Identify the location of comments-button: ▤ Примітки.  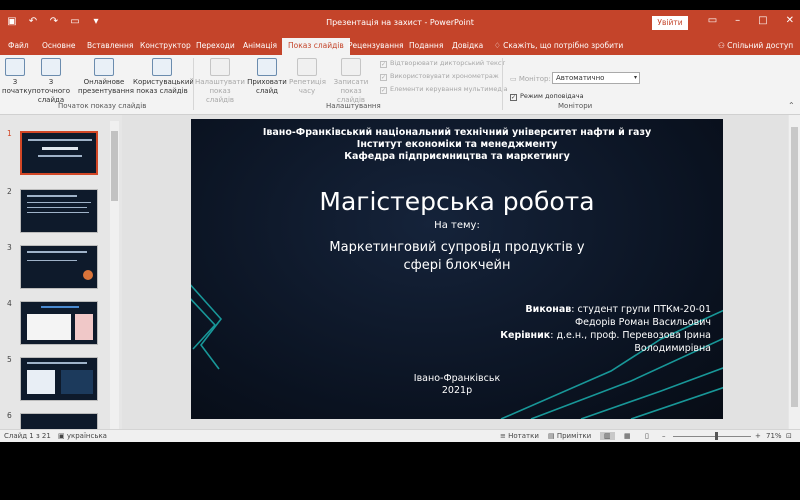
(569, 436).